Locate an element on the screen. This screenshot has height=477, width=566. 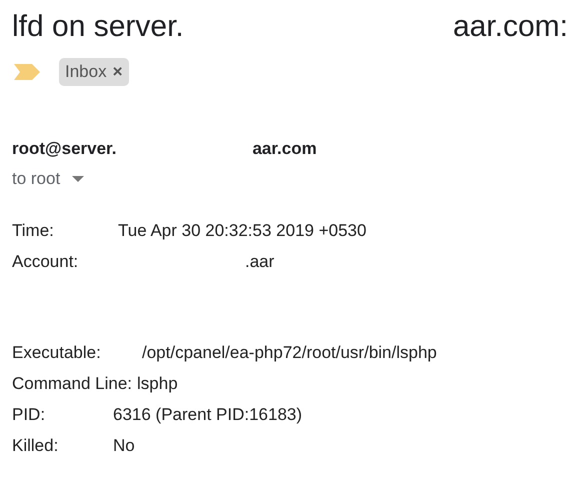
remove-label-button: × is located at coordinates (117, 72).